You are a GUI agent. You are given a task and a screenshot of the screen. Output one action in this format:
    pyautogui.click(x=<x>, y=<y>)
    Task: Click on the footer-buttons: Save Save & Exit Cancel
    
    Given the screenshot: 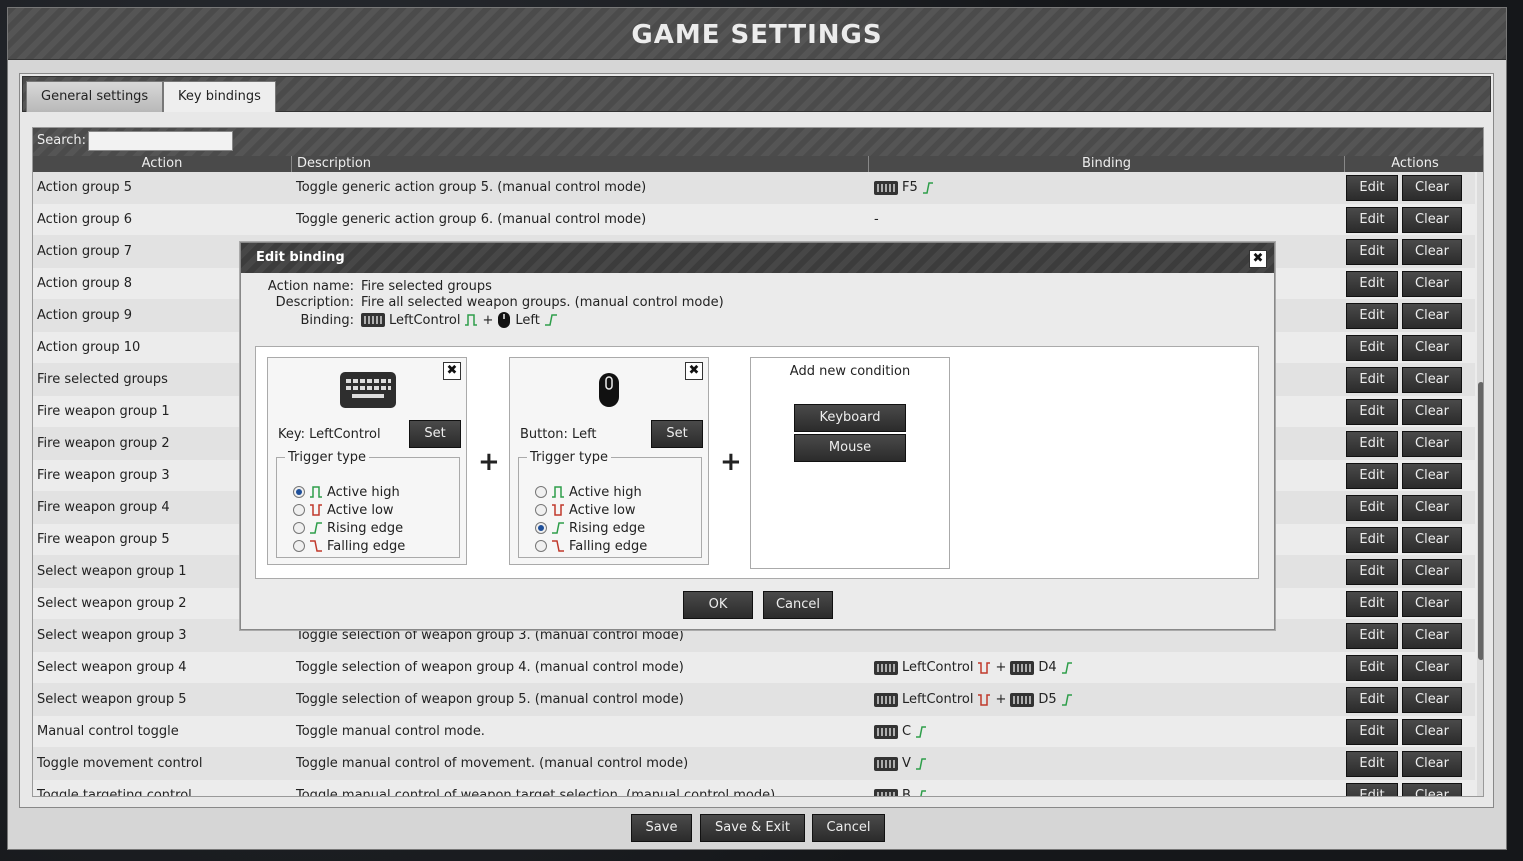 What is the action you would take?
    pyautogui.click(x=757, y=829)
    